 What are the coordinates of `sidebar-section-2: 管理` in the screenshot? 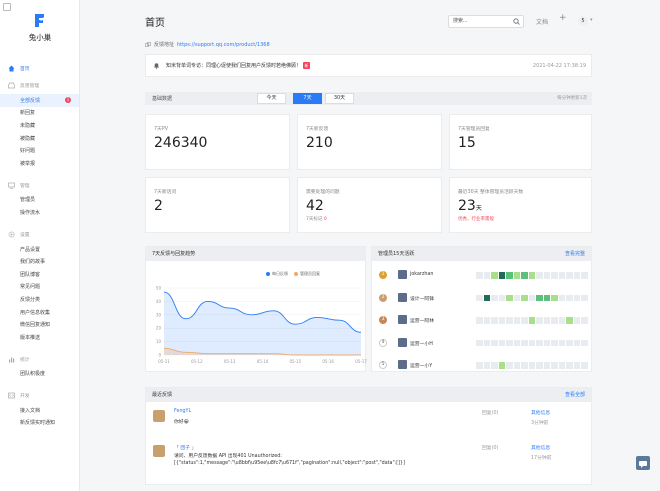 It's located at (39, 185).